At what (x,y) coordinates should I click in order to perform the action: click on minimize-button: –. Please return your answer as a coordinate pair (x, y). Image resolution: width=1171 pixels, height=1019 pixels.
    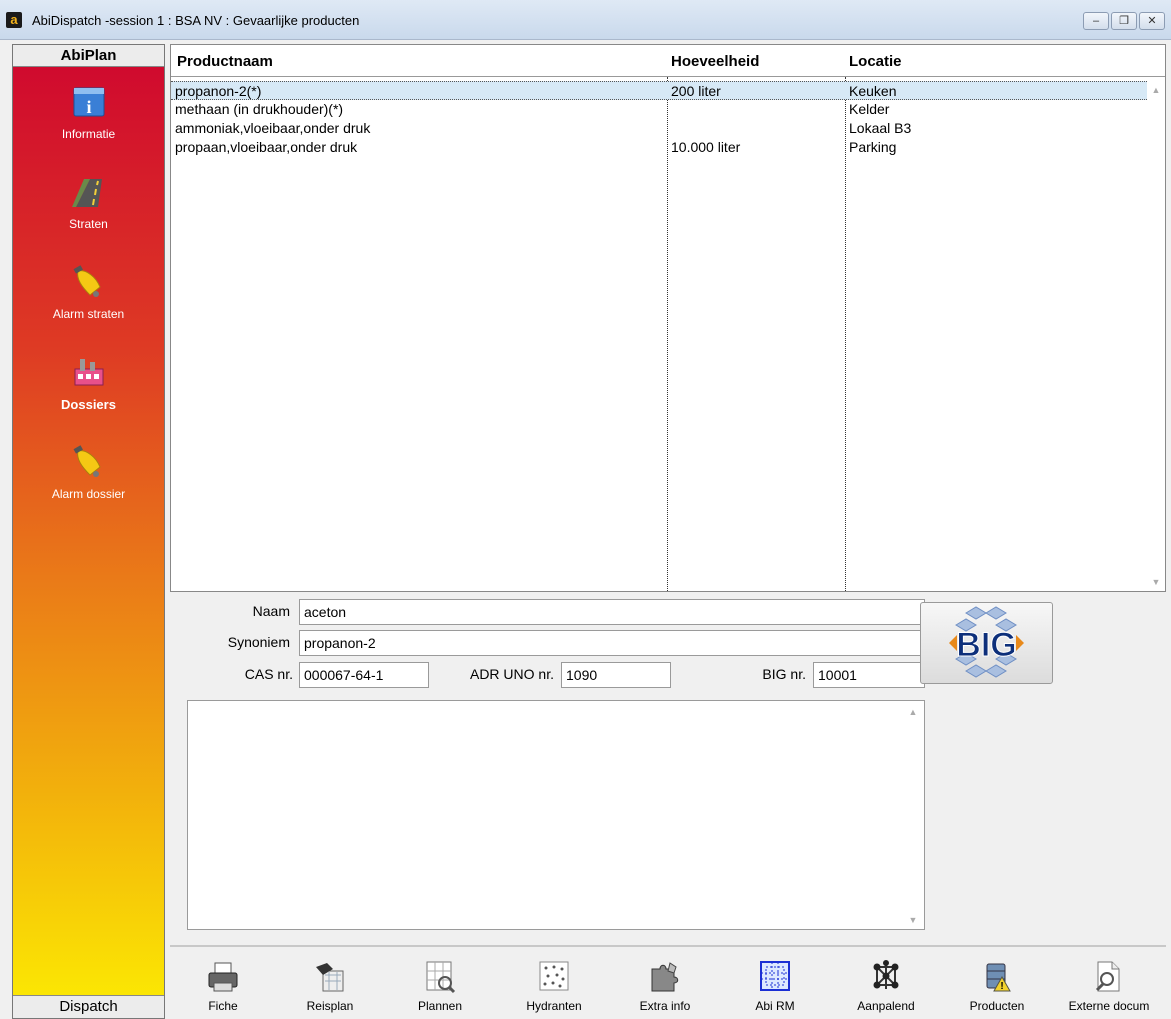
    Looking at the image, I should click on (1096, 21).